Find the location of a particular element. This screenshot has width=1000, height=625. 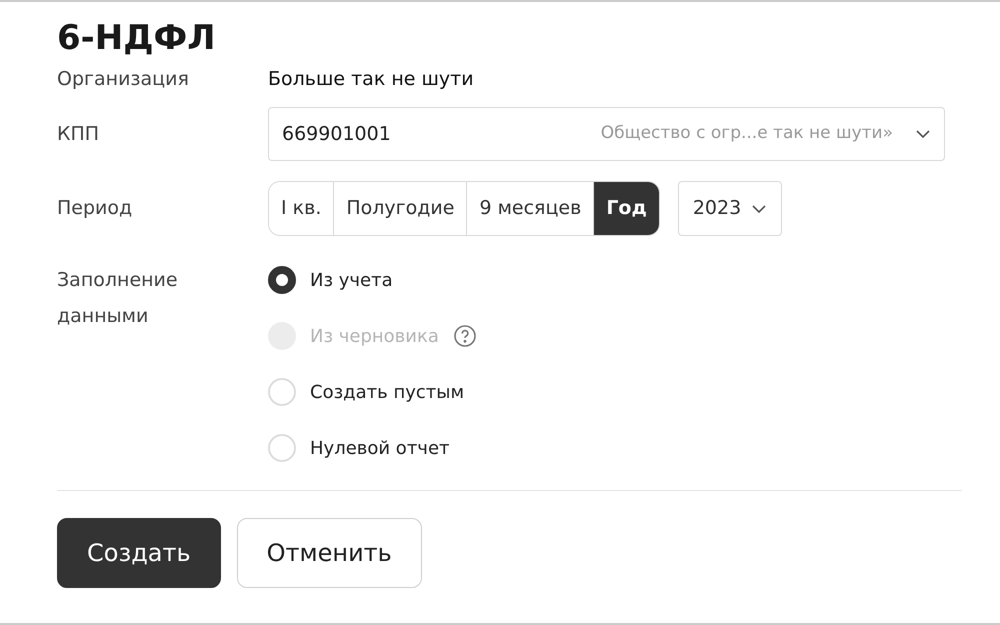

cancel-button: Отменить is located at coordinates (329, 553).